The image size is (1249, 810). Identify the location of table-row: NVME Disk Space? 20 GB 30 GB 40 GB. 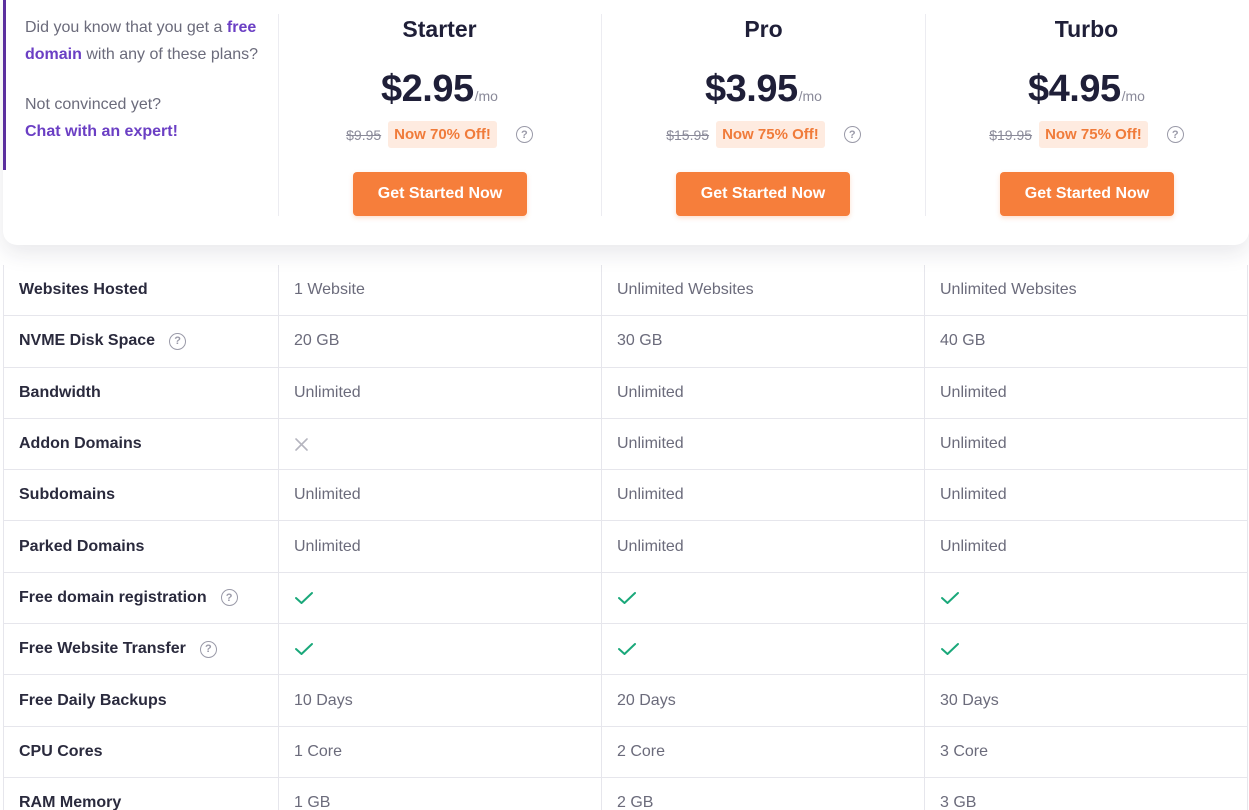
(625, 342).